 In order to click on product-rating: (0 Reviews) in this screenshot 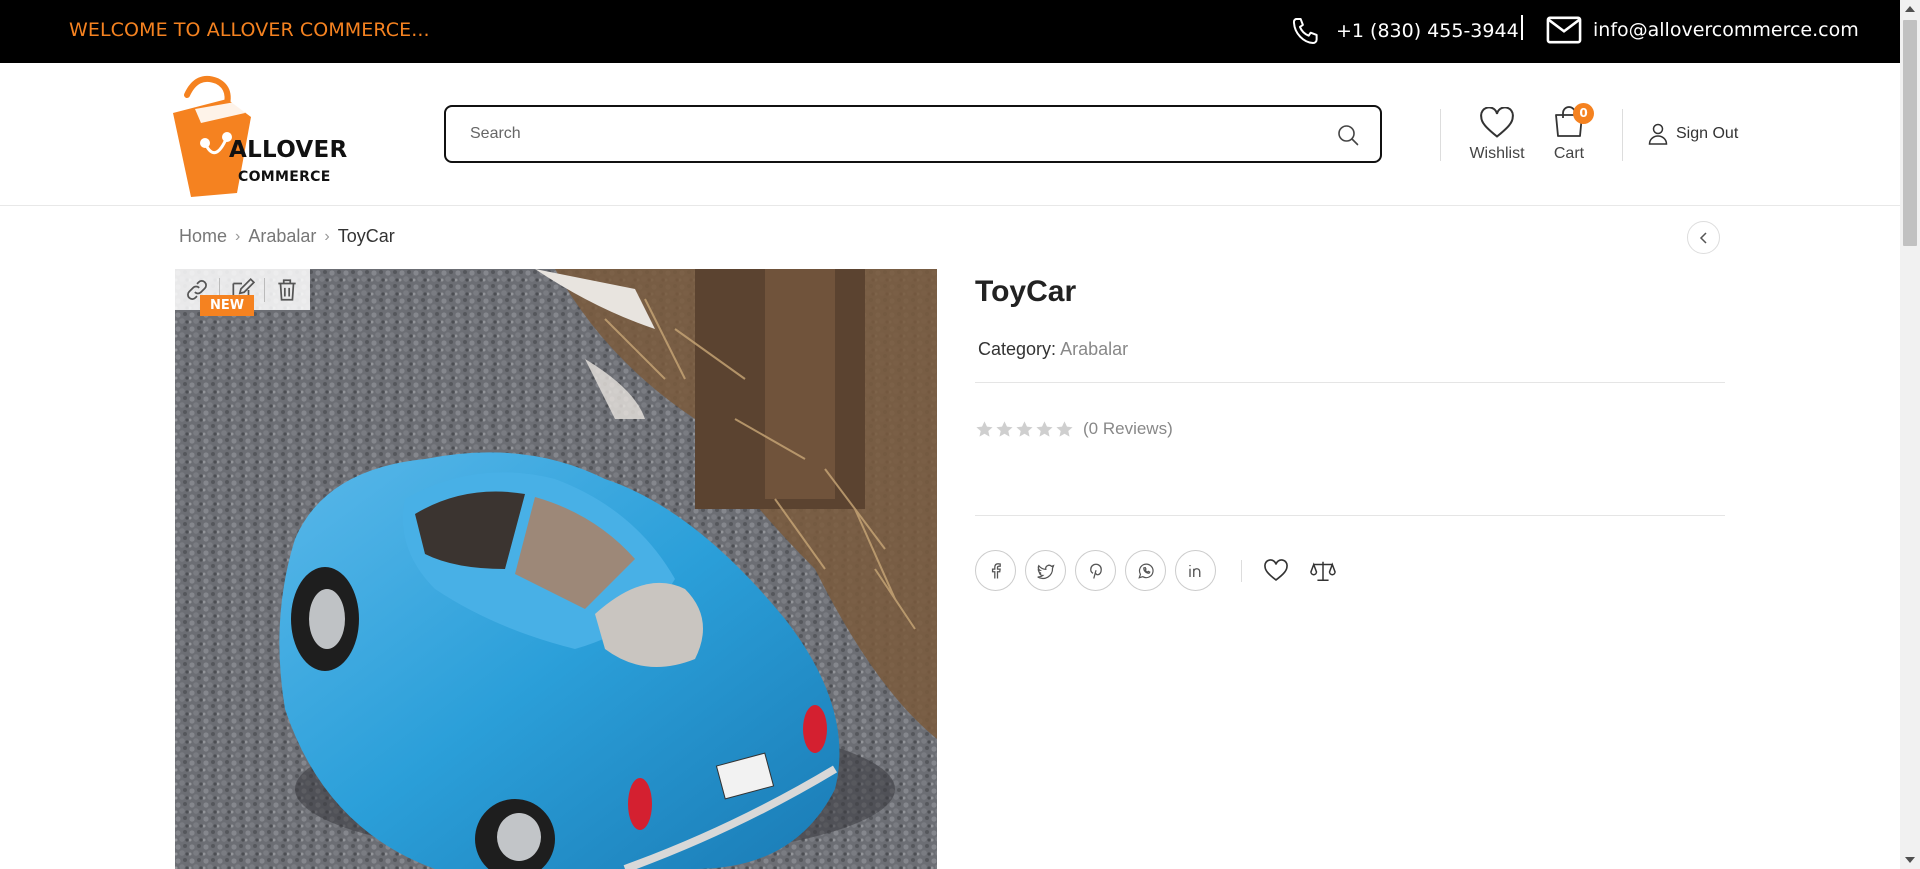, I will do `click(1074, 429)`.